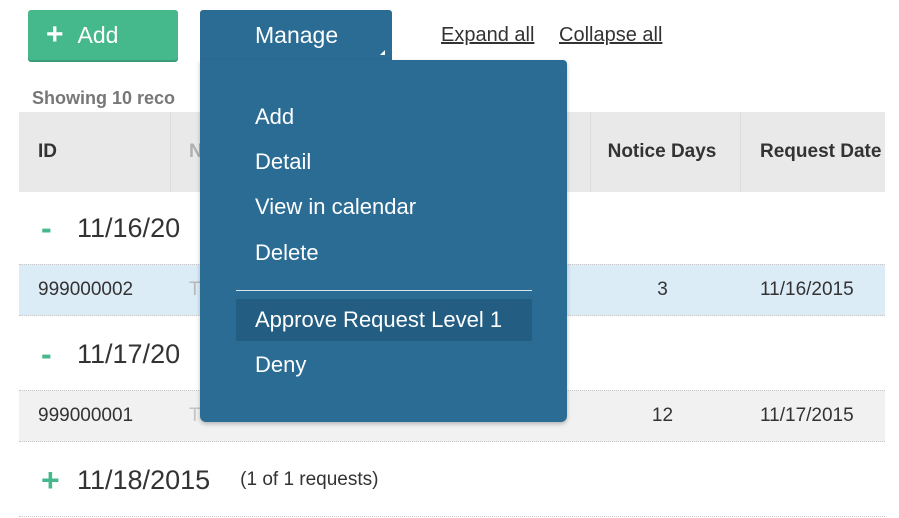 The height and width of the screenshot is (518, 899). Describe the element at coordinates (283, 162) in the screenshot. I see `menu-item-detail: Detail` at that location.